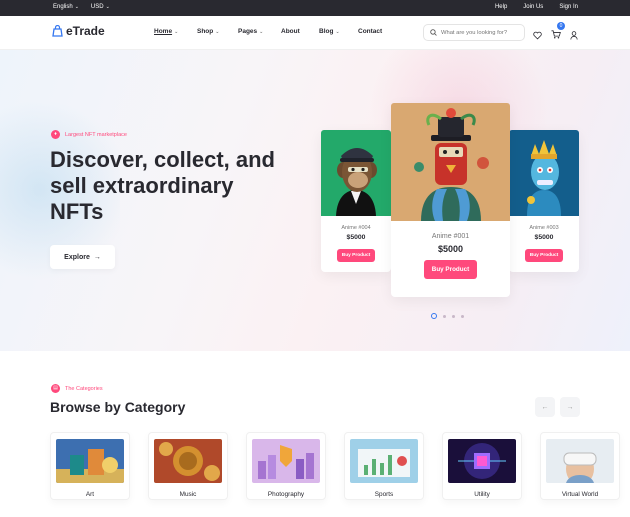 This screenshot has width=630, height=517. I want to click on category-label: Sports, so click(384, 494).